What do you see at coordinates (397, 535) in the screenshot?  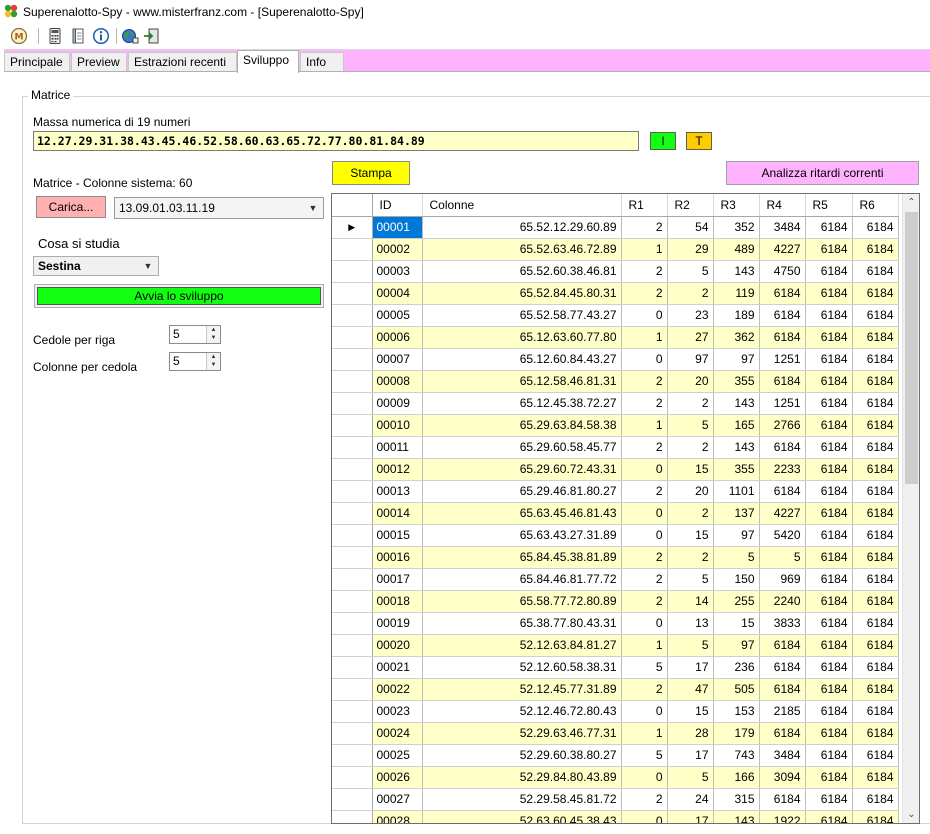 I see `cell-id: 00015` at bounding box center [397, 535].